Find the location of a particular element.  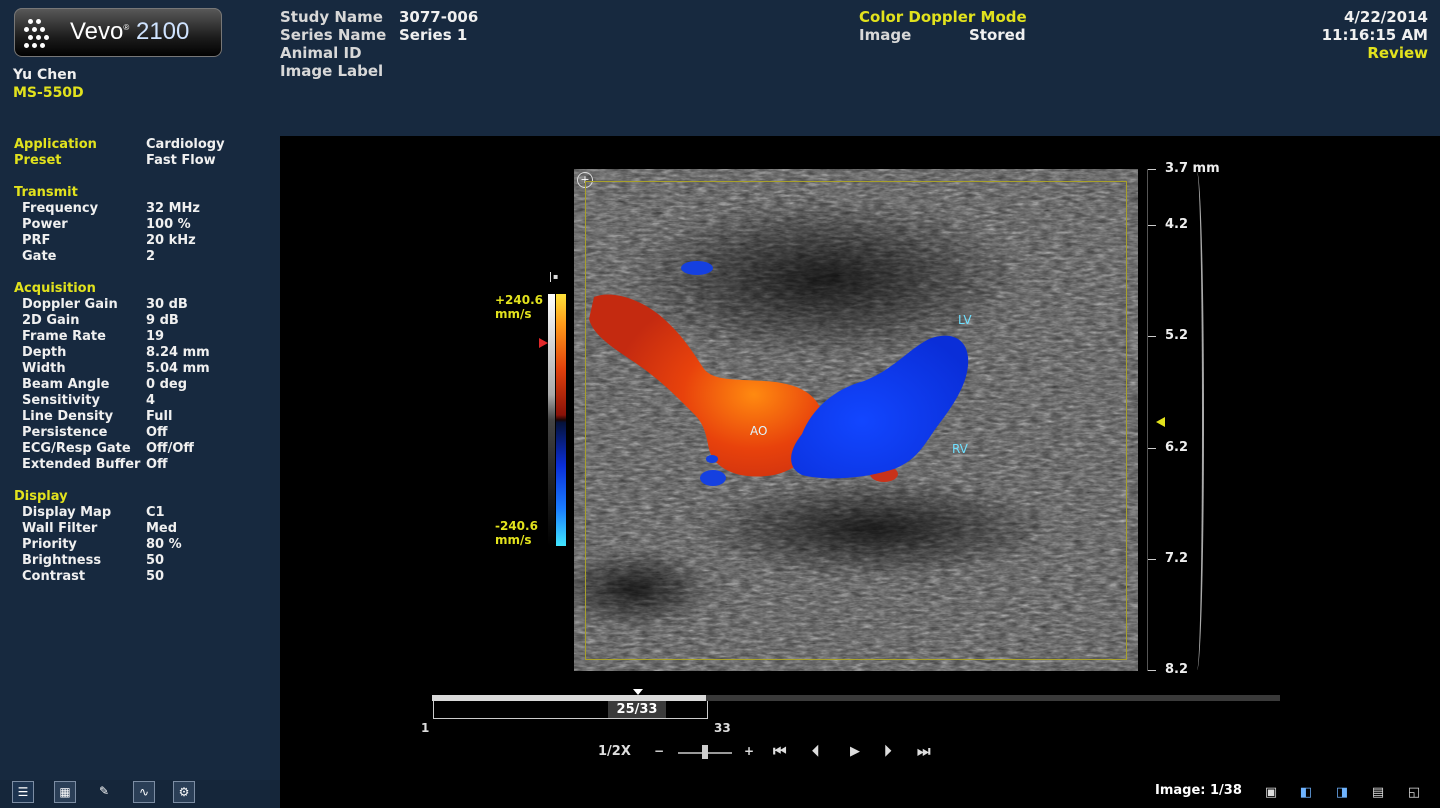

setting-value: 8.24 mm is located at coordinates (178, 352).